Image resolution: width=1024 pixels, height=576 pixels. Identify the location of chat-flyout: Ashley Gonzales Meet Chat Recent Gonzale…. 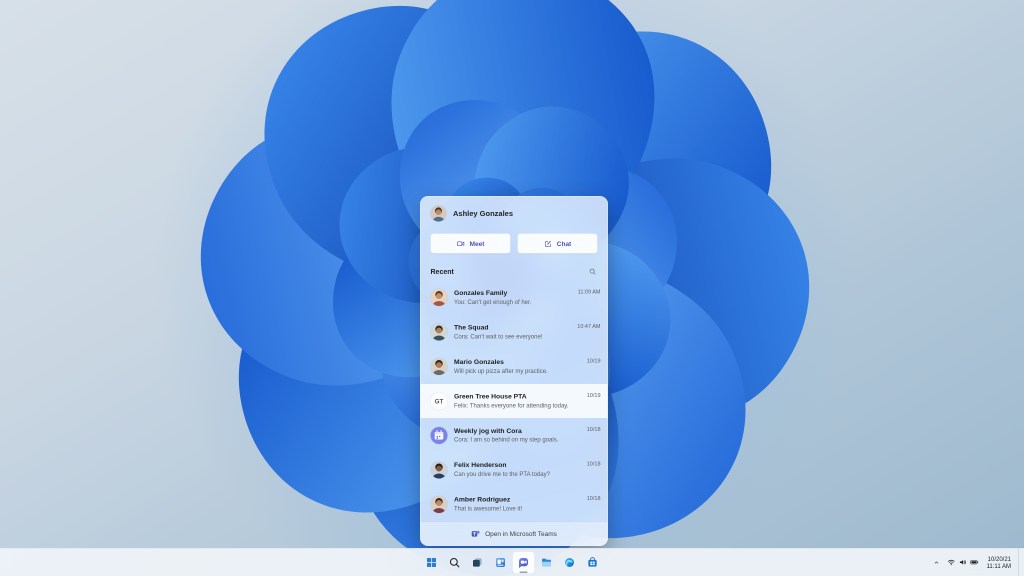
(514, 371).